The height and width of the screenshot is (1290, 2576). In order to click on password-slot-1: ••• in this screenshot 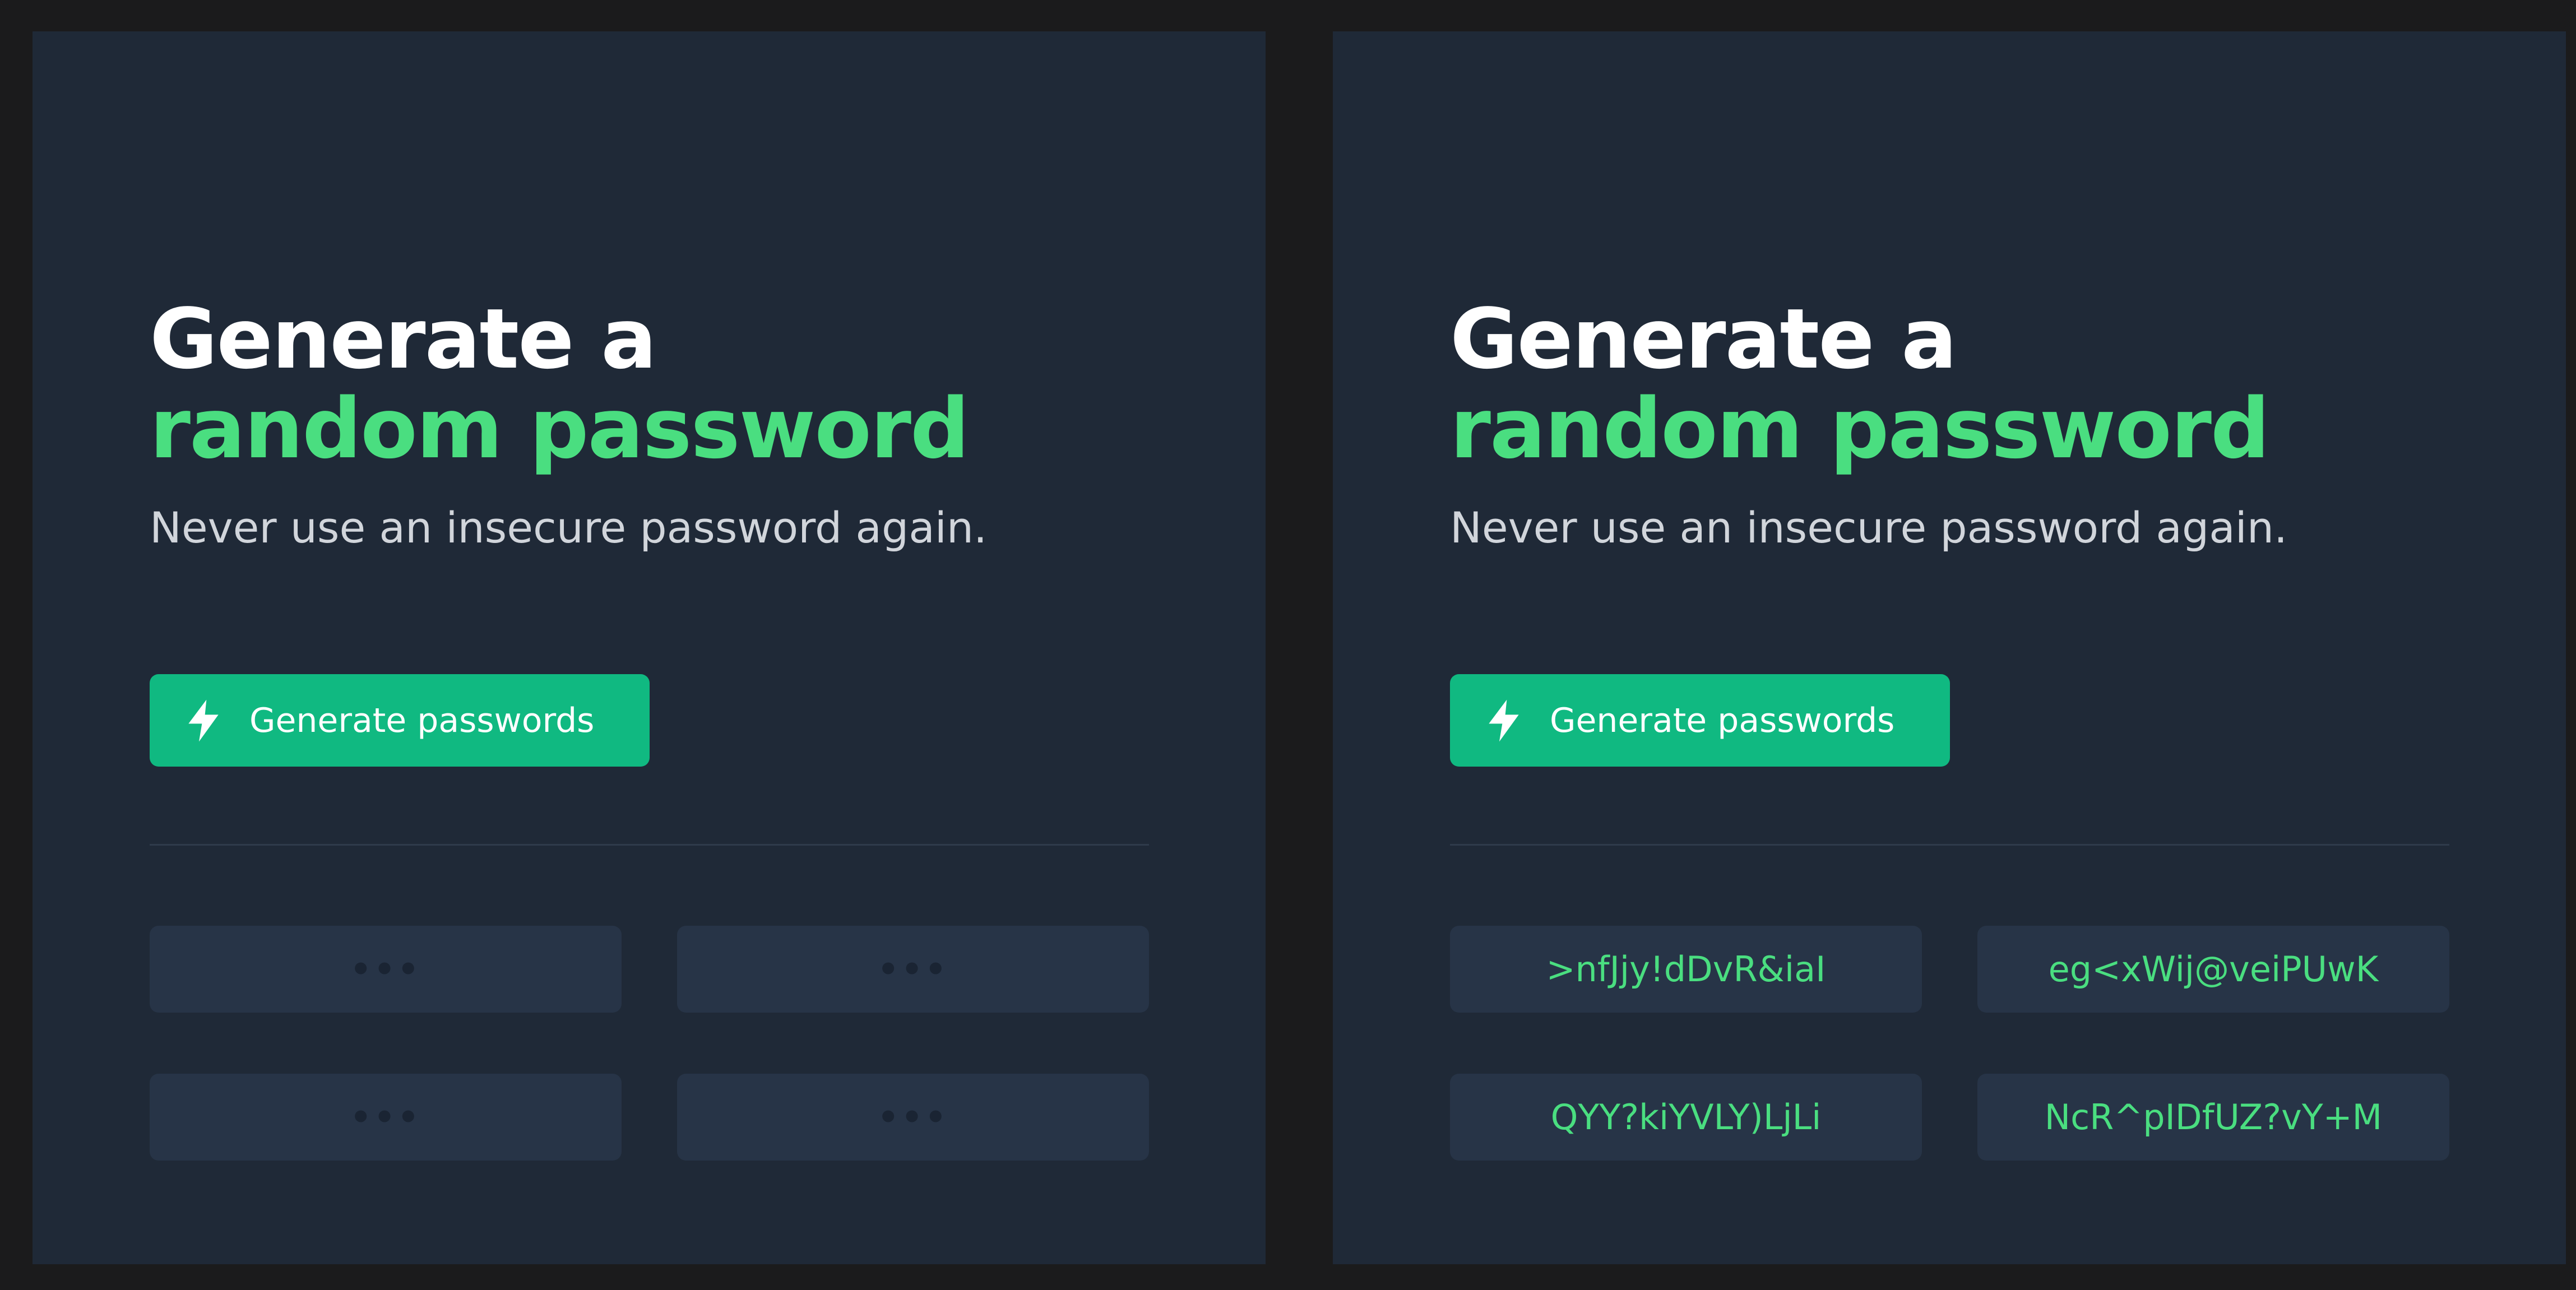, I will do `click(386, 969)`.